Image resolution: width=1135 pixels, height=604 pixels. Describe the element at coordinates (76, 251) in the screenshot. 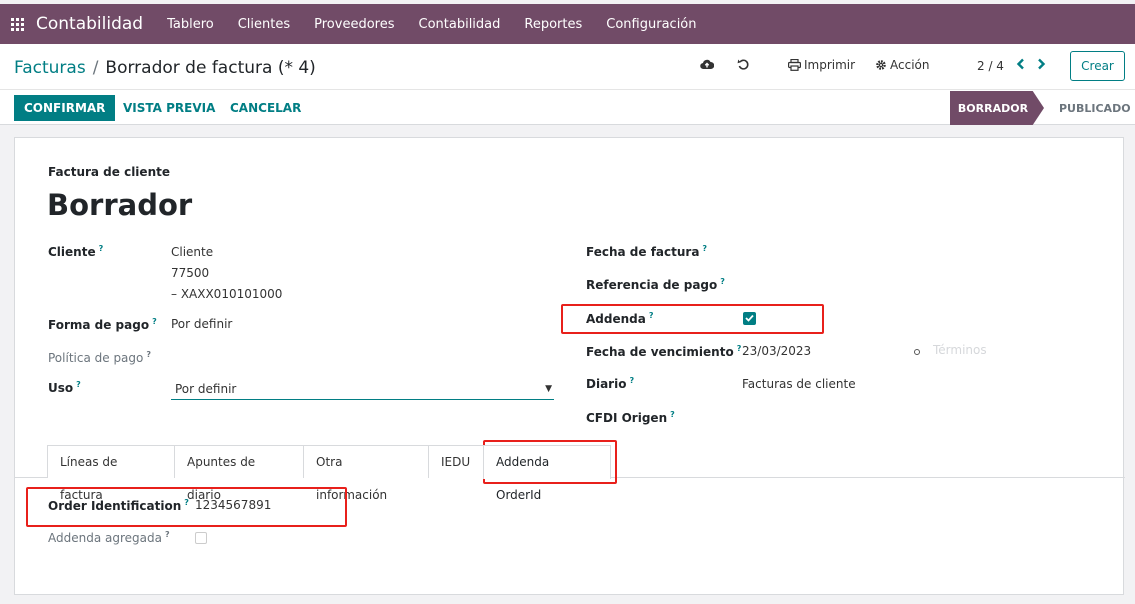

I see `cliente-label: Cliente?` at that location.